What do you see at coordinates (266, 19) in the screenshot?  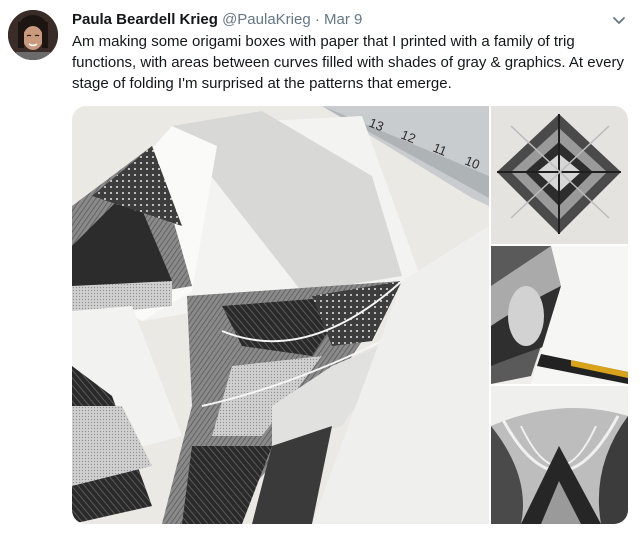 I see `author-handle: @PaulaKrieg` at bounding box center [266, 19].